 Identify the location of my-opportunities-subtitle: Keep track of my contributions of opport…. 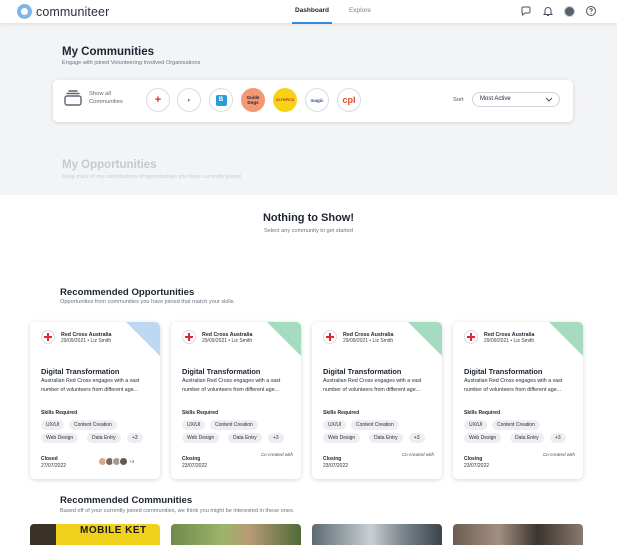
(151, 177).